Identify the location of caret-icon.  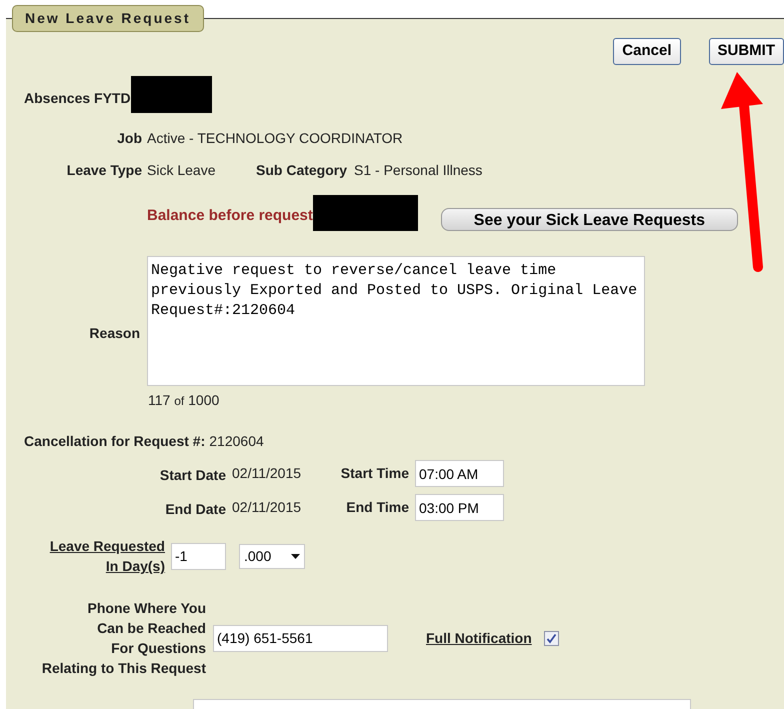
(295, 556).